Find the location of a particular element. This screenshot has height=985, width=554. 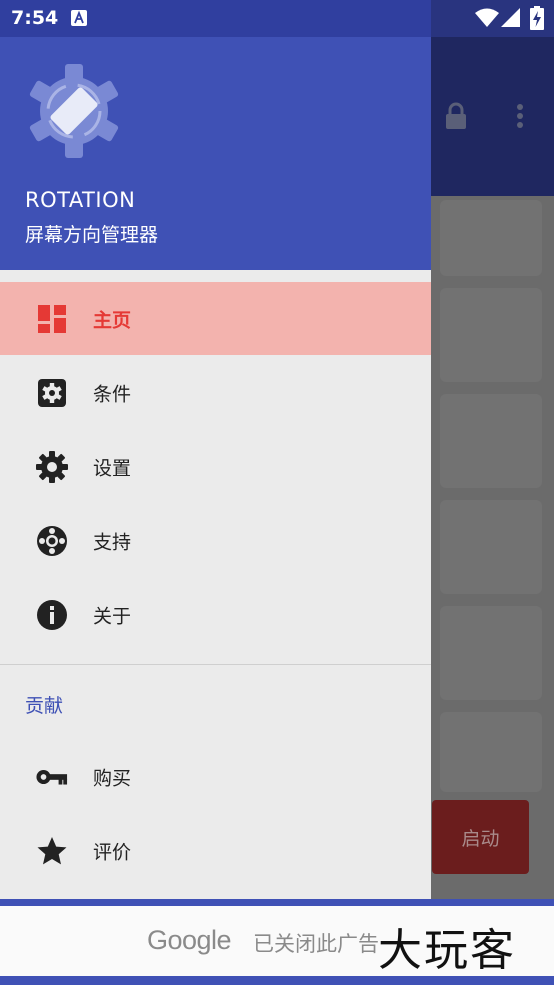

nav-item-label: 主页 is located at coordinates (112, 320).